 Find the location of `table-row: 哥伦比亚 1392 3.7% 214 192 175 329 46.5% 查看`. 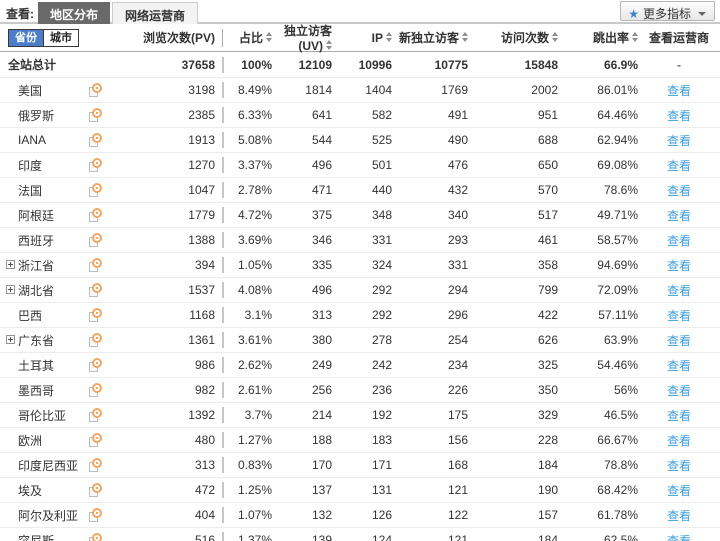

table-row: 哥伦比亚 1392 3.7% 214 192 175 329 46.5% 查看 is located at coordinates (360, 415).